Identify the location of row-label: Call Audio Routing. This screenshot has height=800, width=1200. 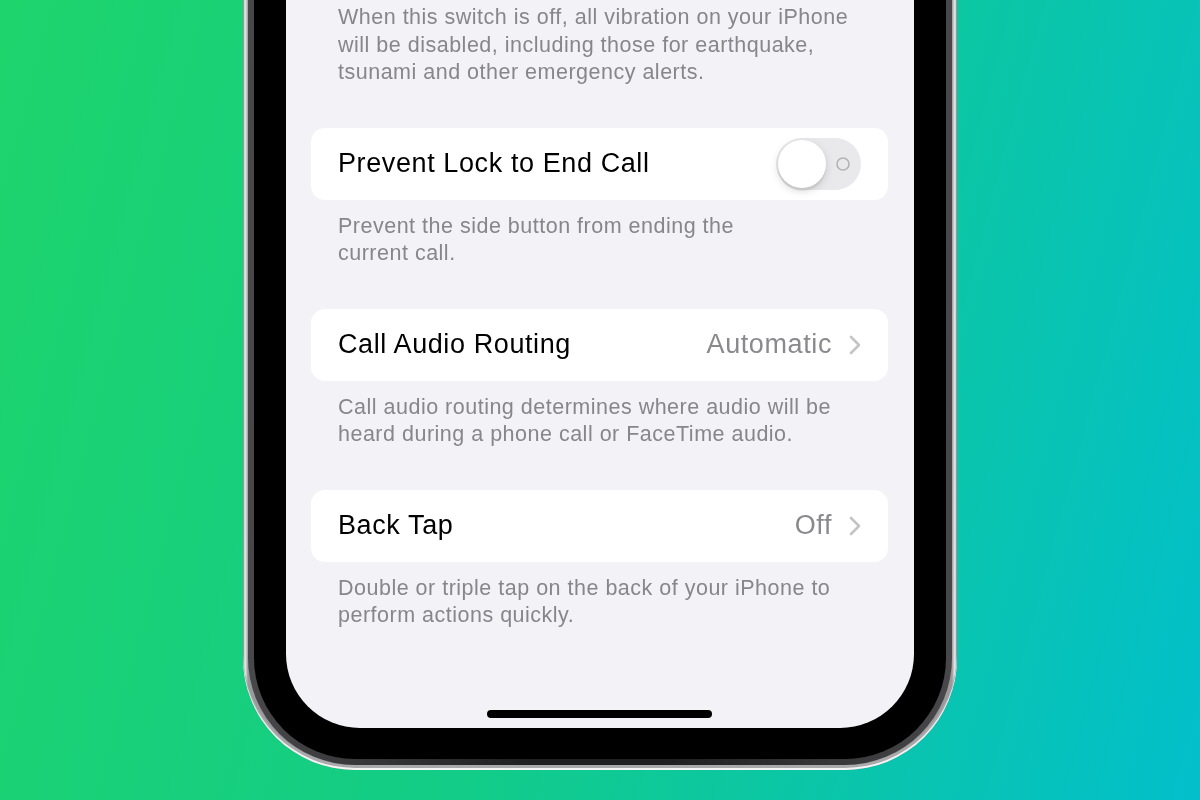
(455, 344).